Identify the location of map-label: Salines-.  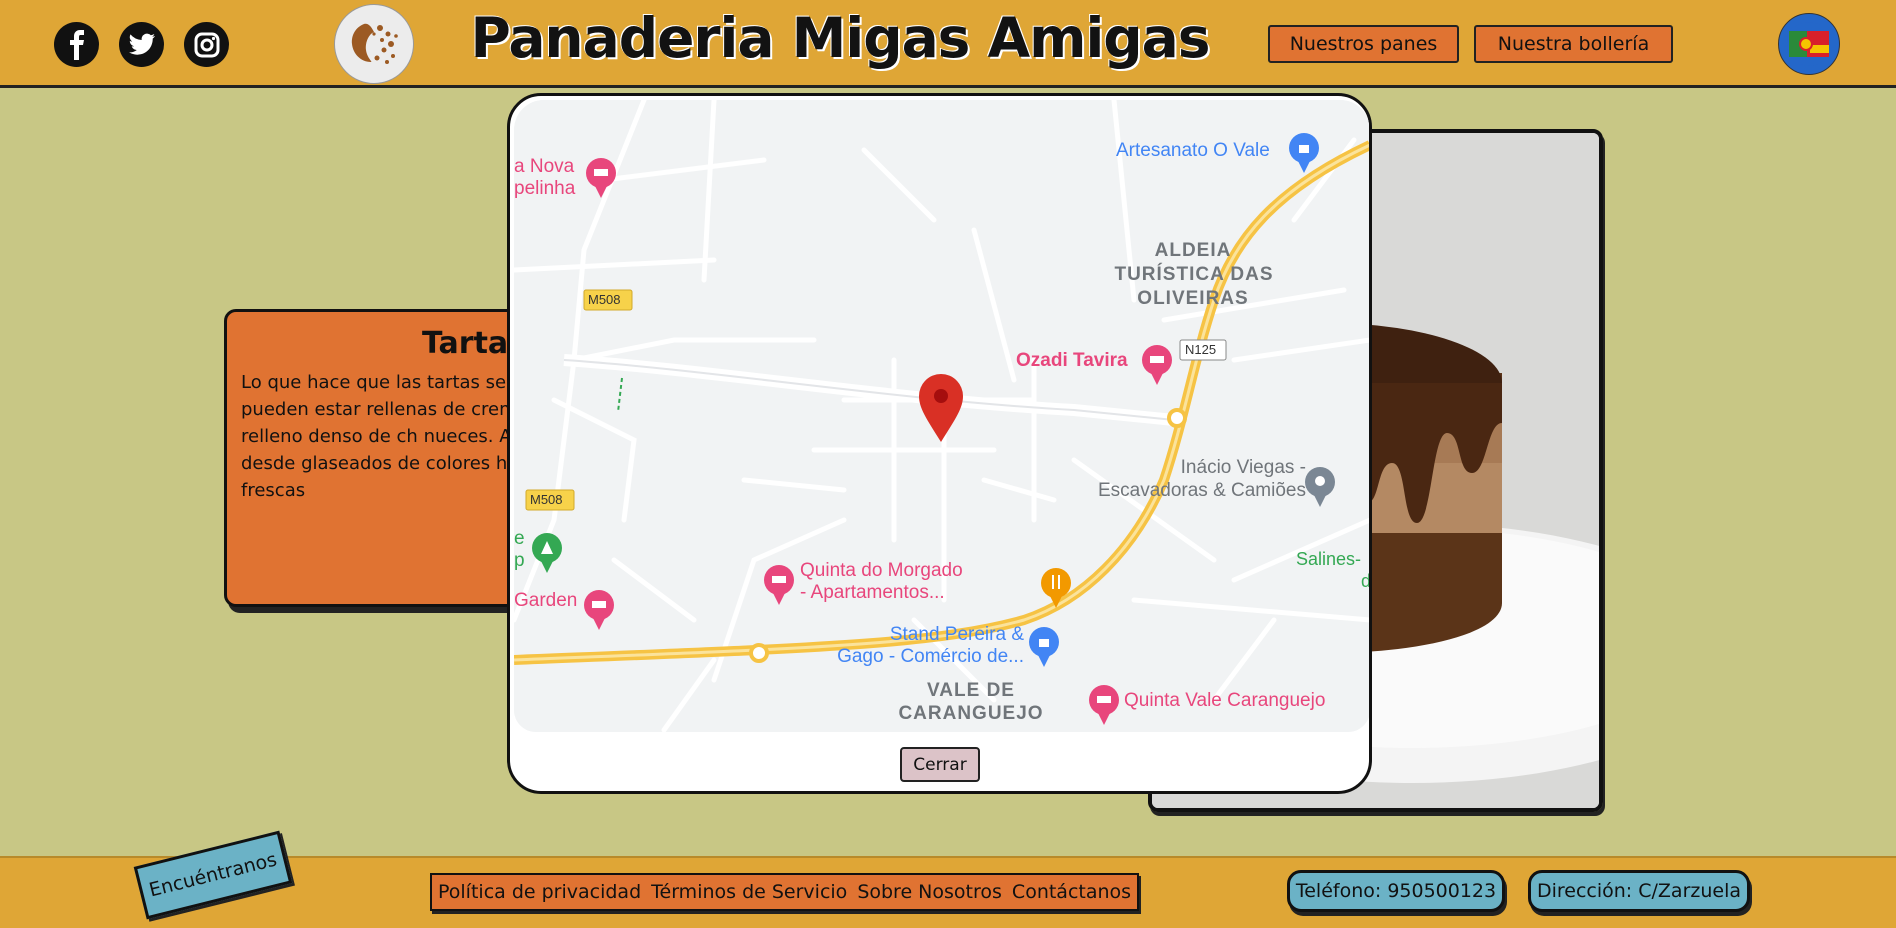
(1329, 559).